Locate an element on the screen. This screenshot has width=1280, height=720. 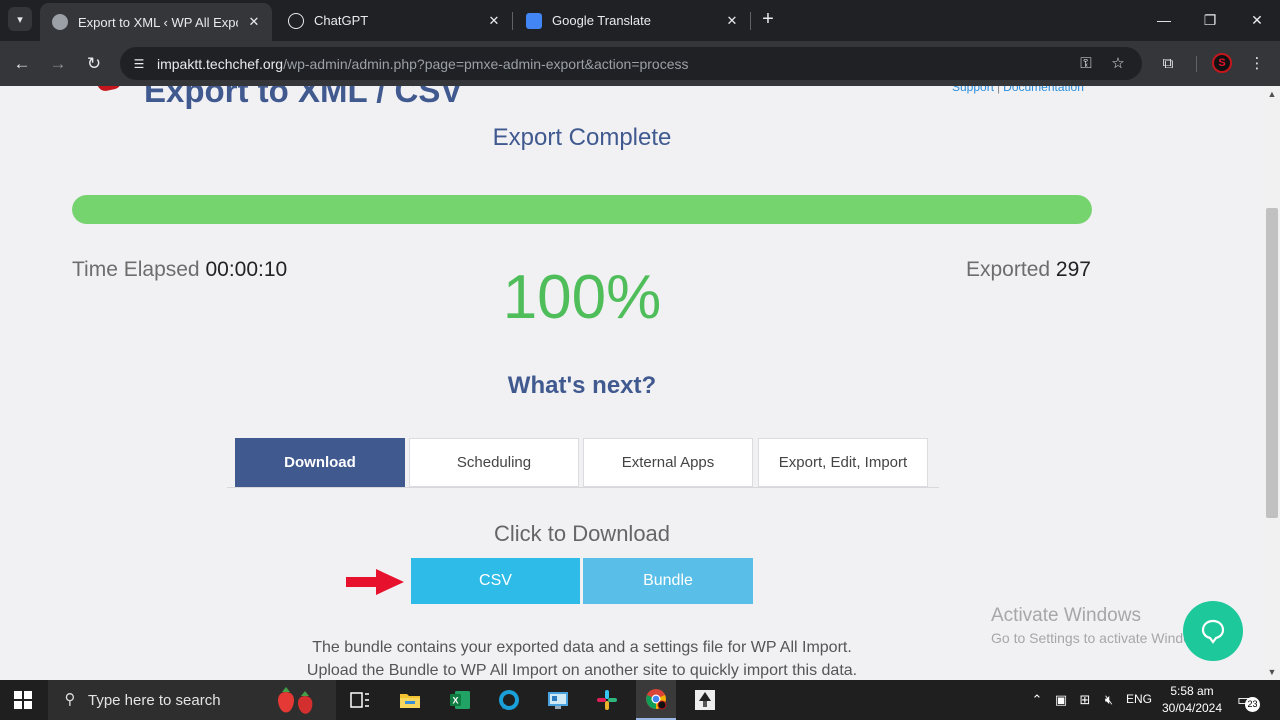
kebab-menu-icon: ⋮ is located at coordinates (1257, 64).